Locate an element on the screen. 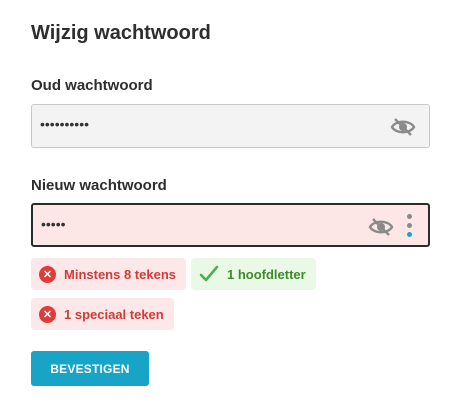  requirement-uppercase: 1 hoofdletter is located at coordinates (253, 274).